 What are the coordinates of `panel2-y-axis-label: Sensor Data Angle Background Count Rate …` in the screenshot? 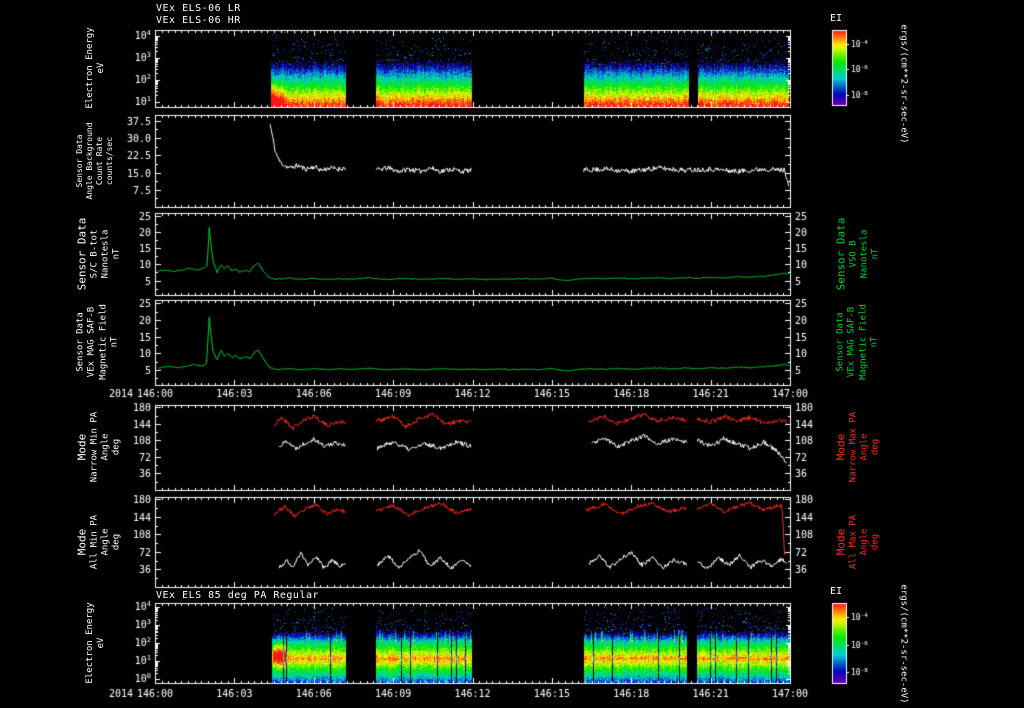 It's located at (94, 161).